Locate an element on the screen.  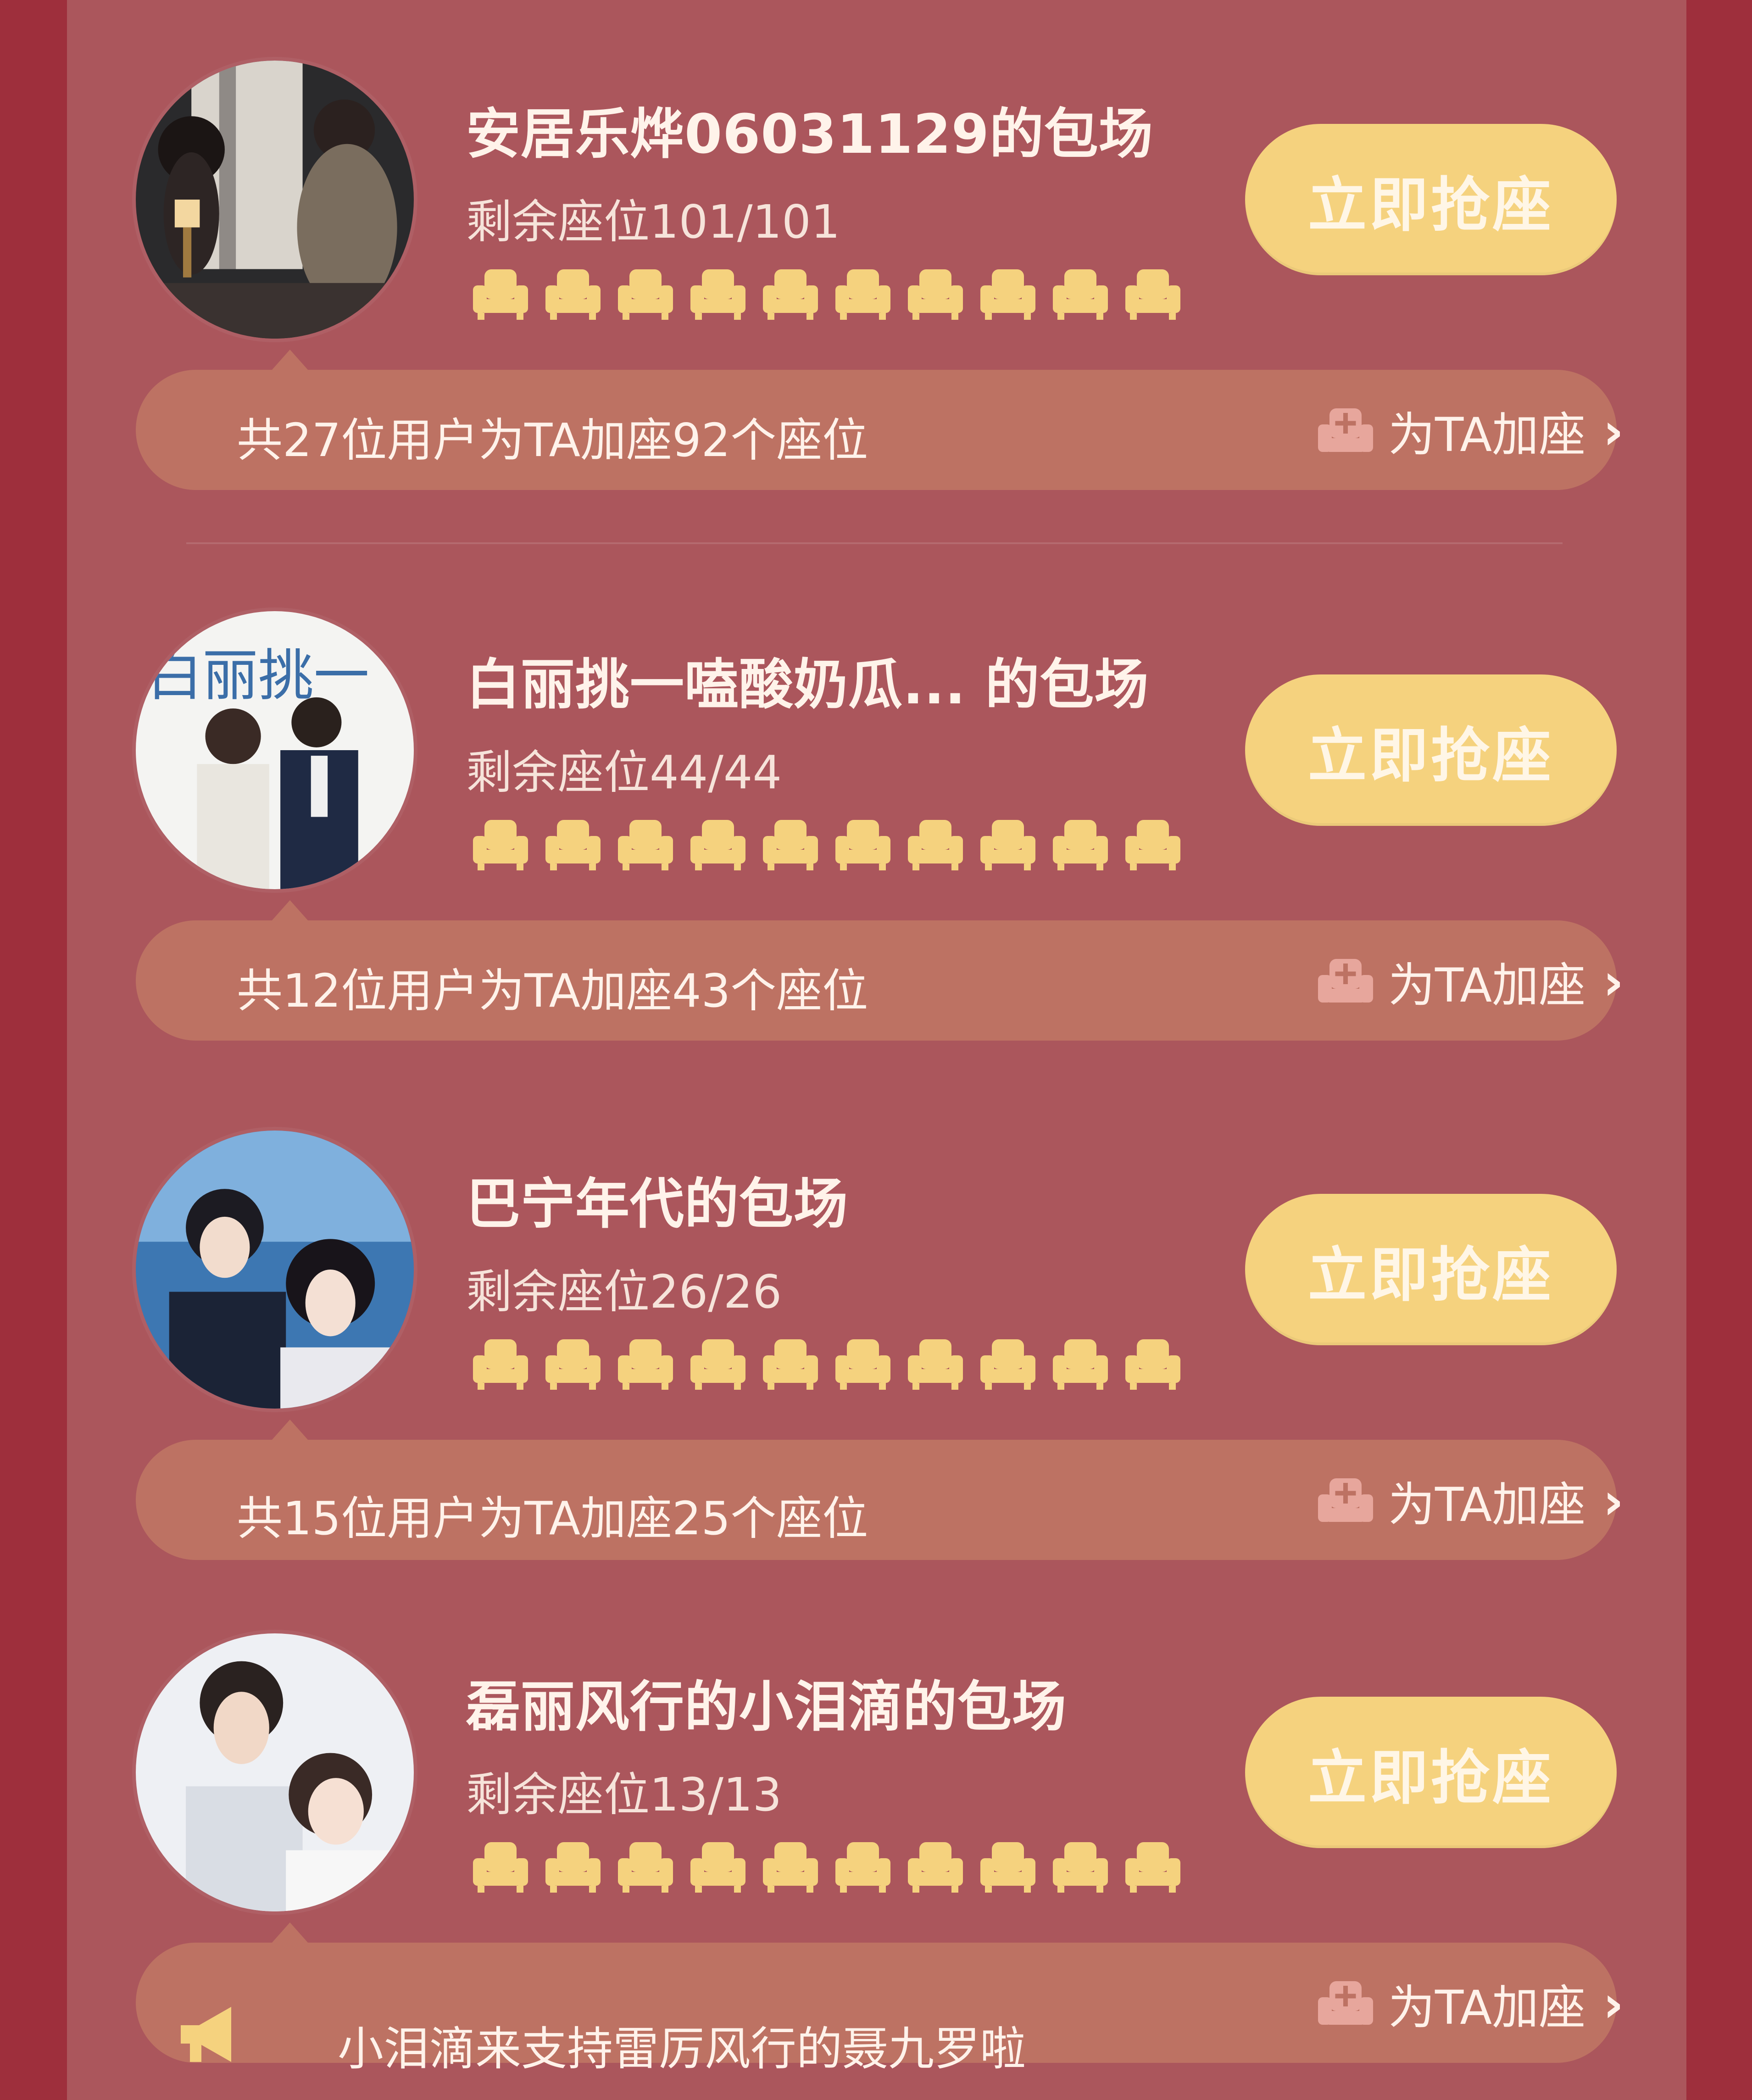
divider is located at coordinates (875, 543).